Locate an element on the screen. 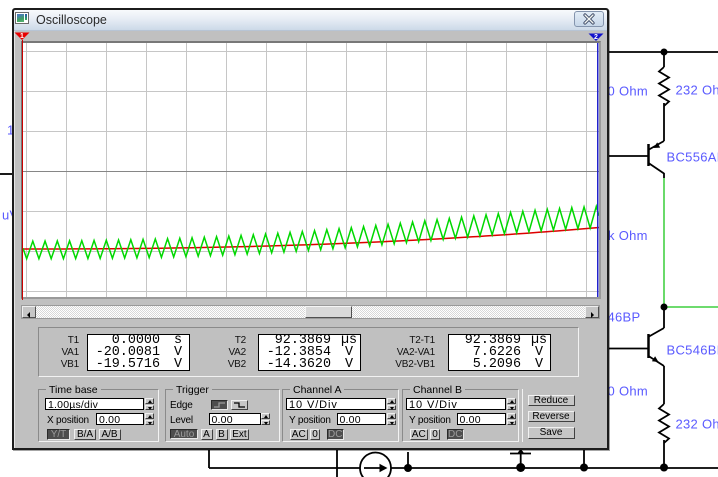 The width and height of the screenshot is (718, 477). svg-text: 1 is located at coordinates (22, 36).